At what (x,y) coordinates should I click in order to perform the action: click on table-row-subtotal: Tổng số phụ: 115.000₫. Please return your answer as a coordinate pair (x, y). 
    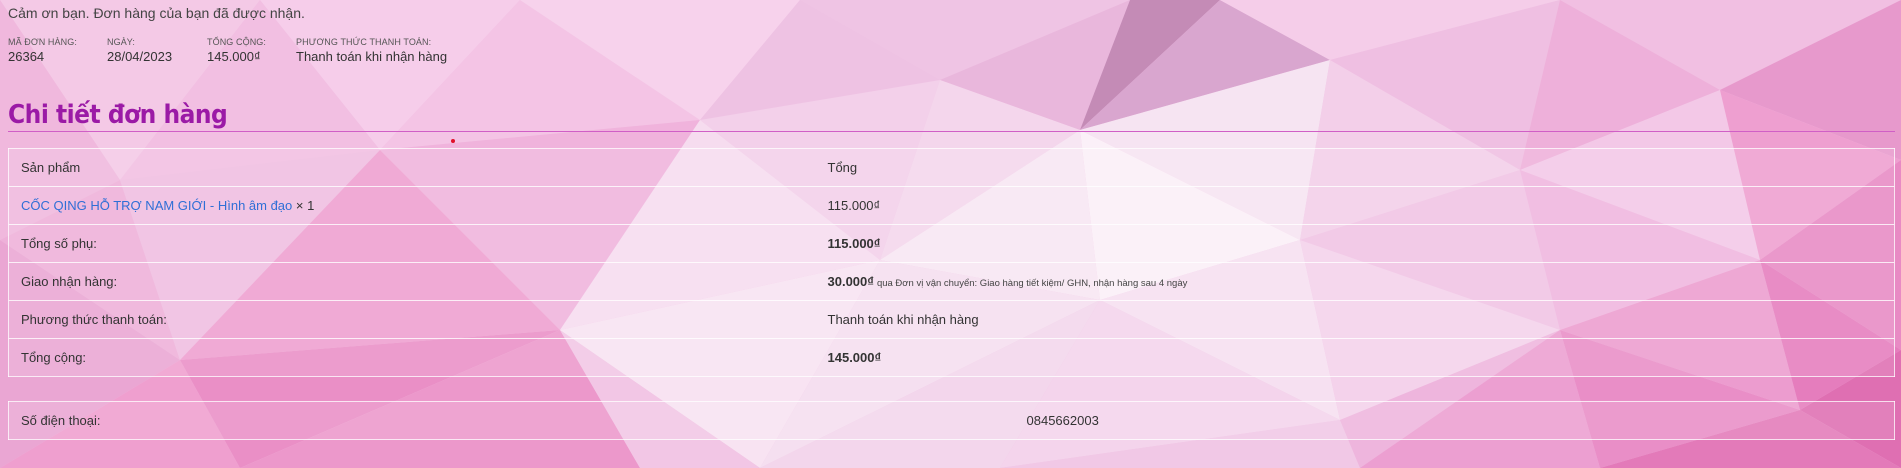
    Looking at the image, I should click on (951, 243).